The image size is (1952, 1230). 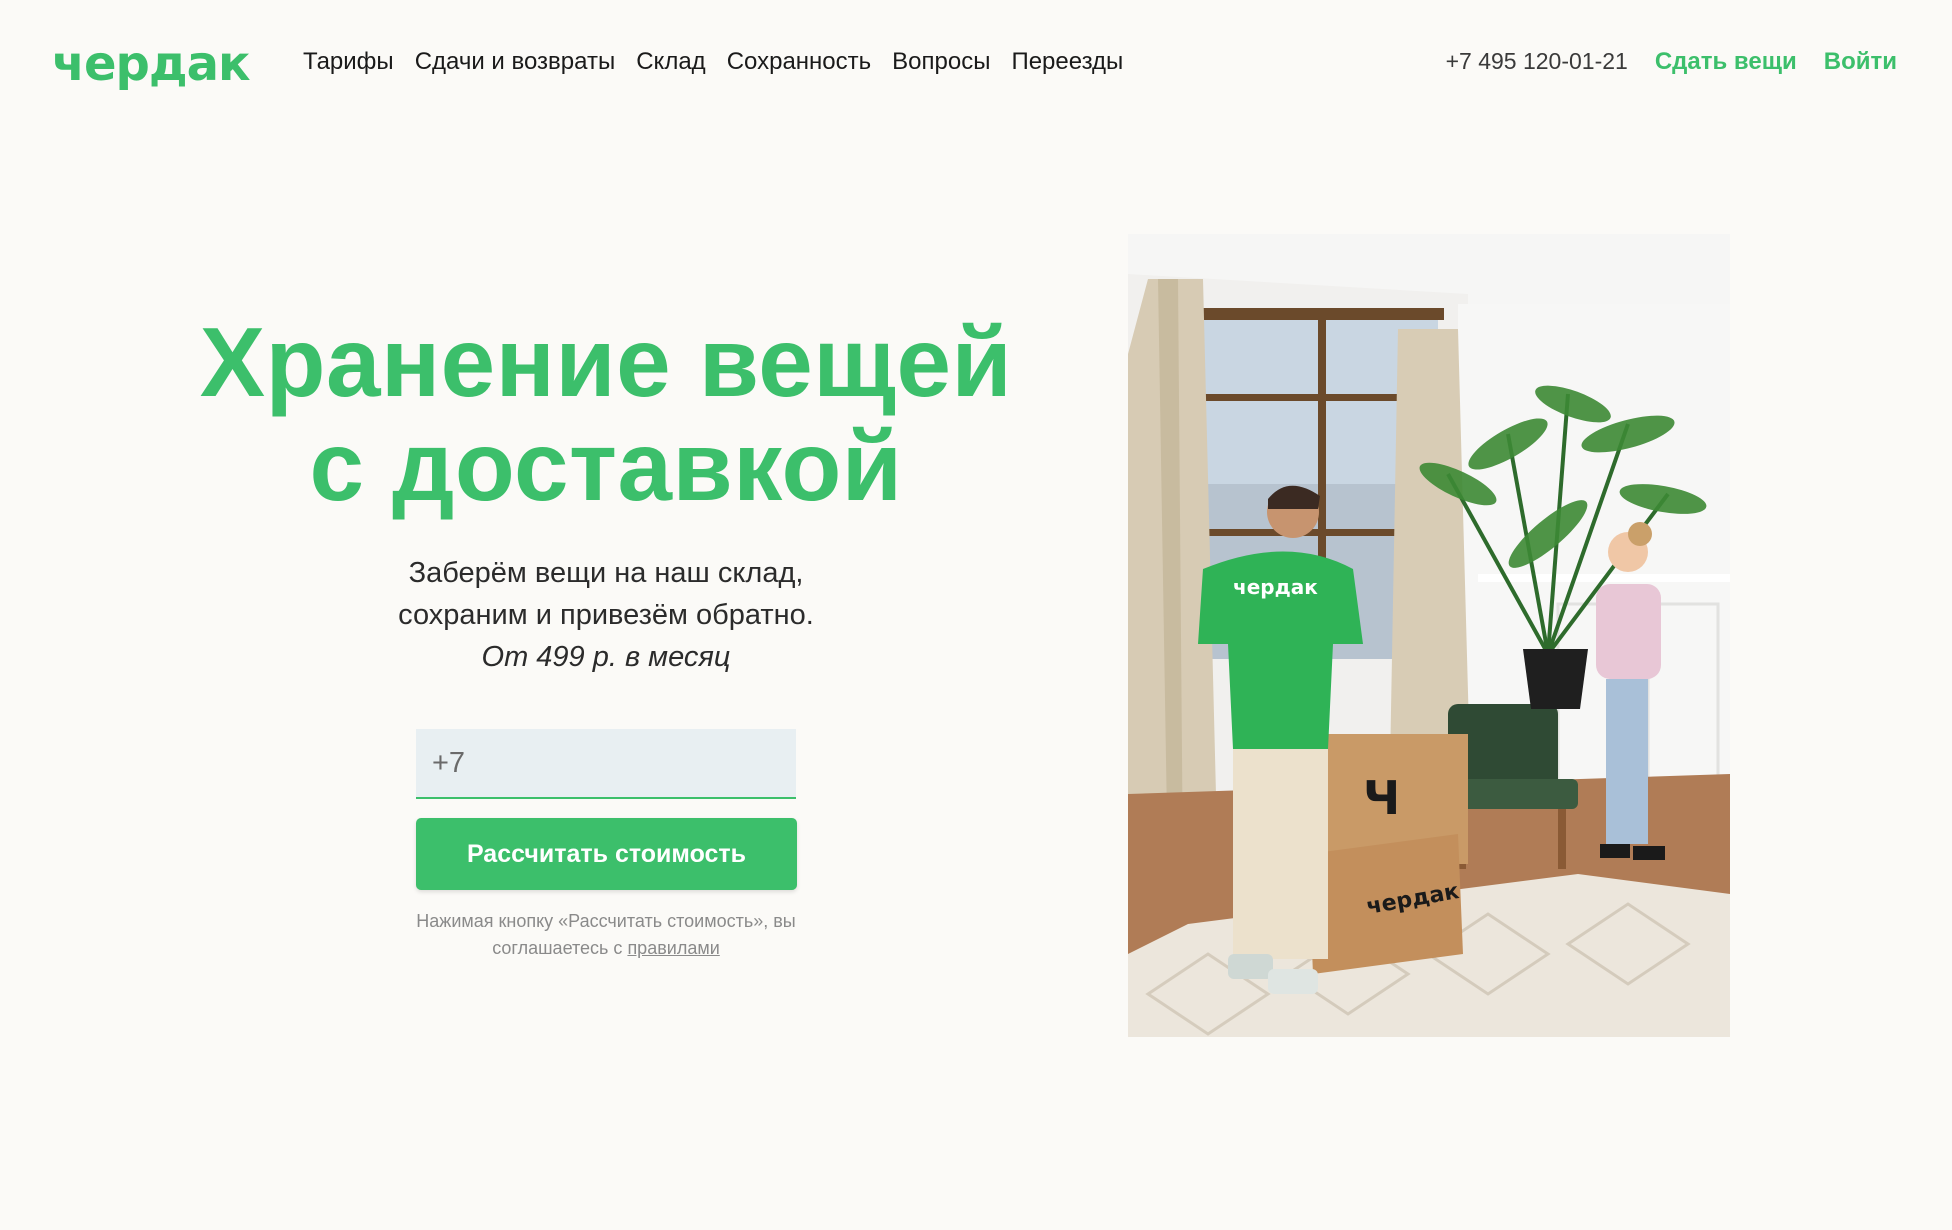 I want to click on rules-link: правилами, so click(x=673, y=948).